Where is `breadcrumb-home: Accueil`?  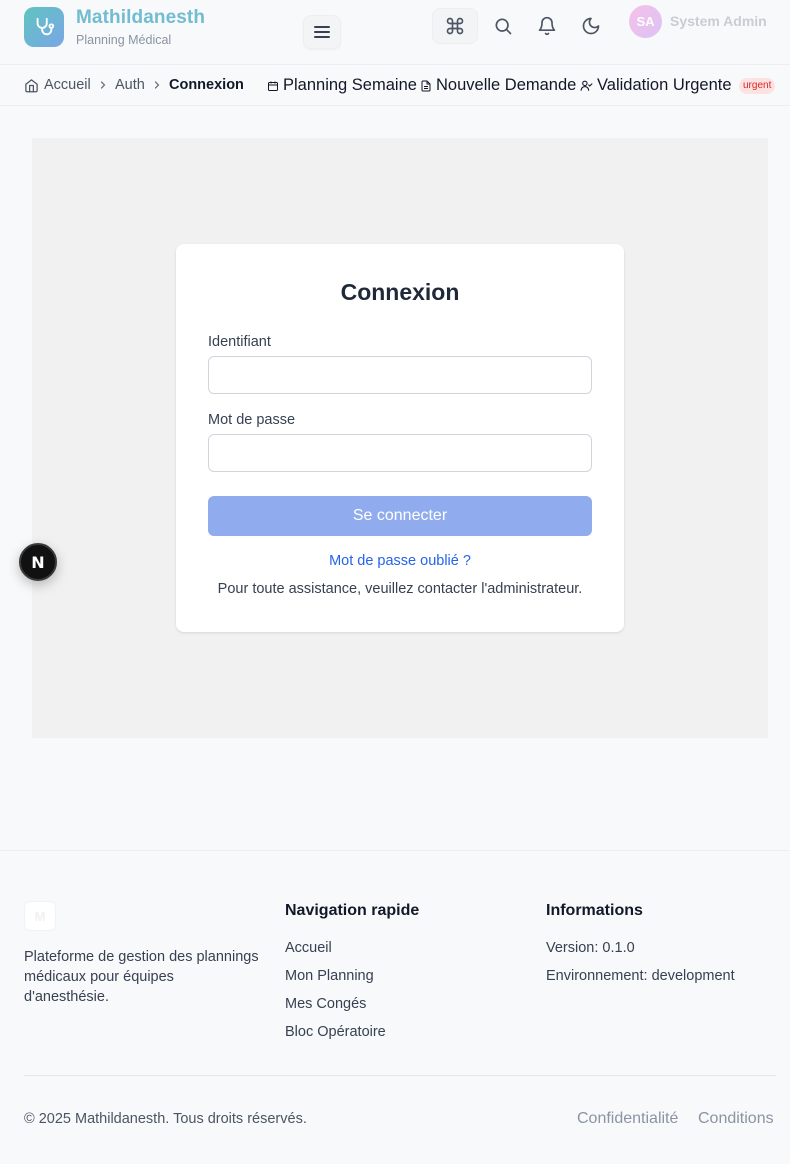 breadcrumb-home: Accueil is located at coordinates (67, 85).